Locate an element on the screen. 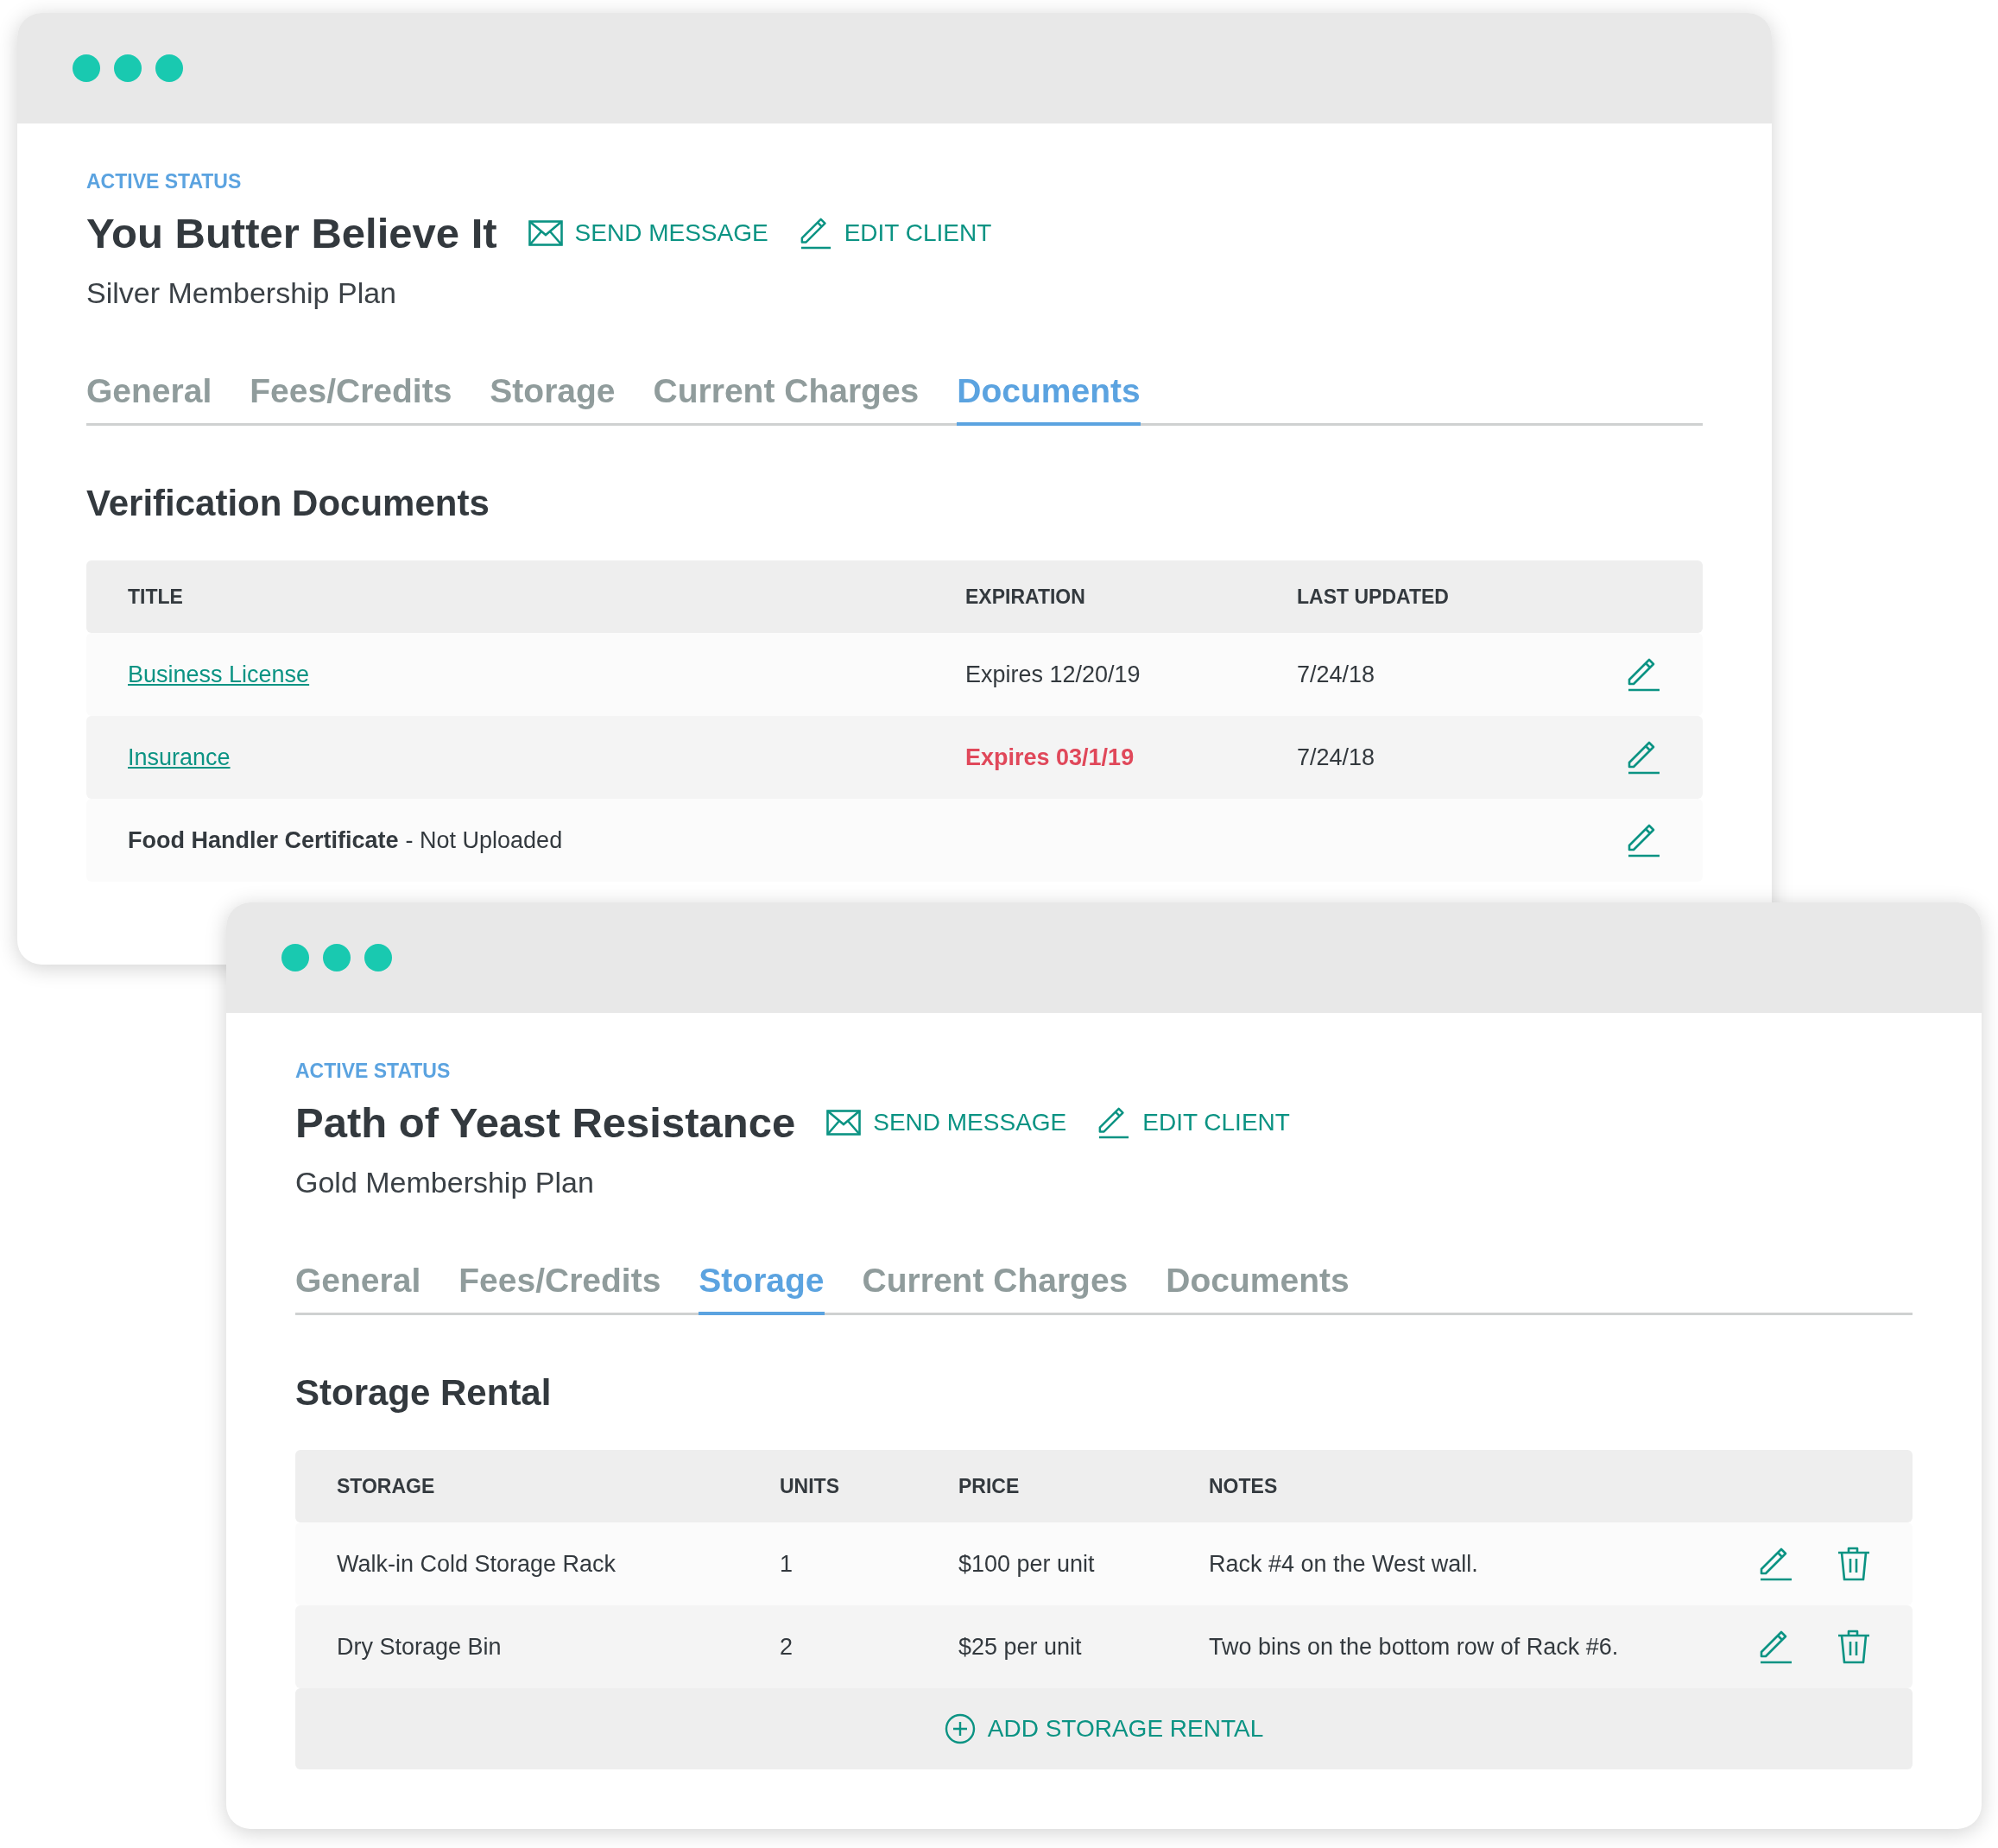  column-header: LAST UPDATED is located at coordinates (1373, 597).